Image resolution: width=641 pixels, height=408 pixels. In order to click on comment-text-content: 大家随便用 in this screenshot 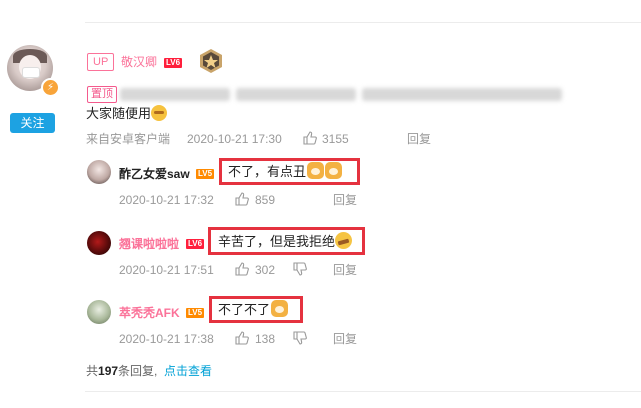, I will do `click(119, 113)`.